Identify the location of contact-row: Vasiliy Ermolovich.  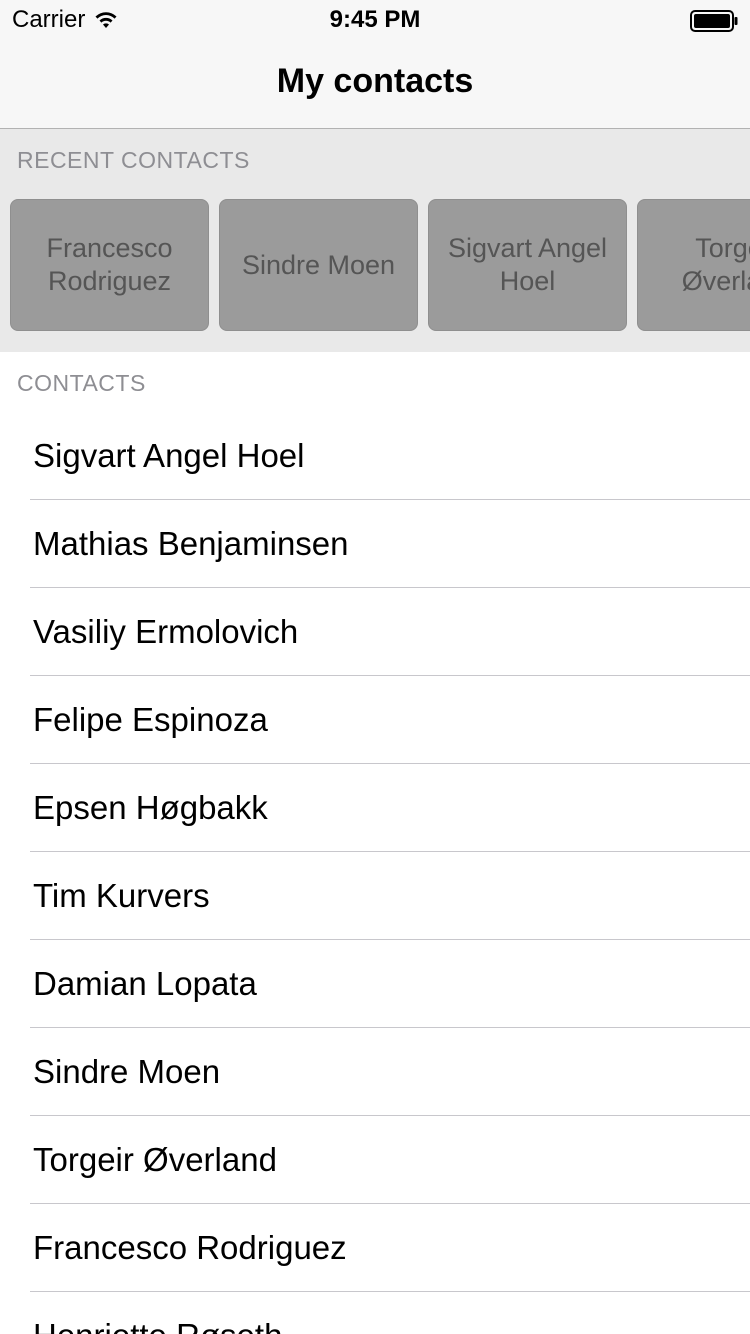
(375, 632).